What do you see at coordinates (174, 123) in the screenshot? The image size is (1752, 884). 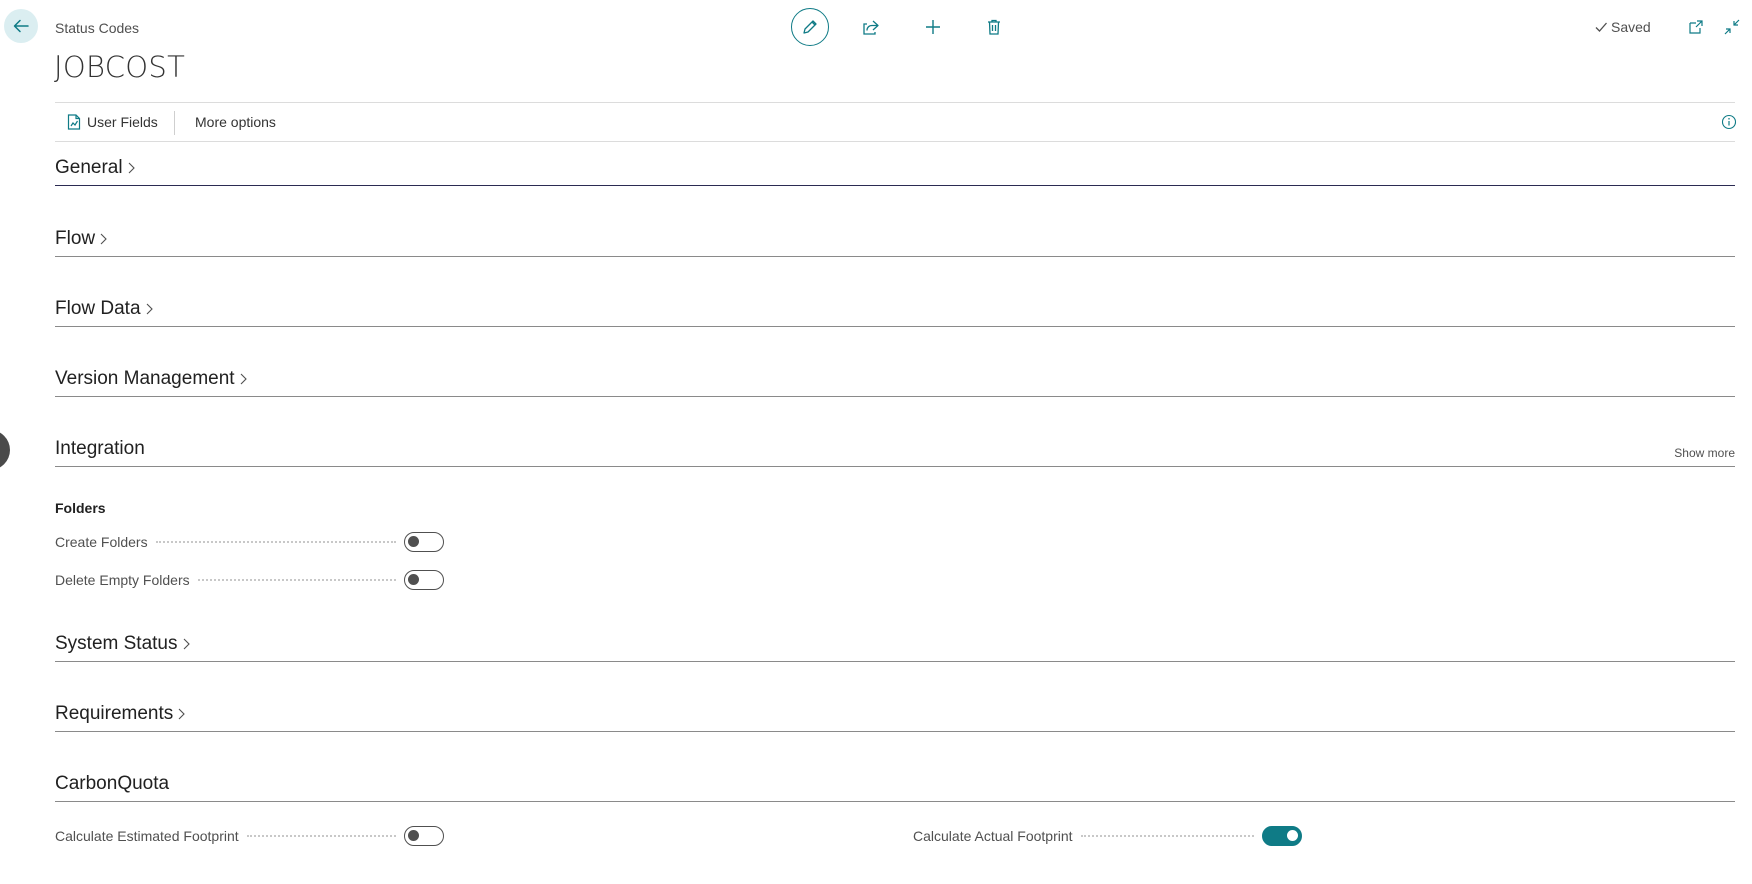 I see `action-divider` at bounding box center [174, 123].